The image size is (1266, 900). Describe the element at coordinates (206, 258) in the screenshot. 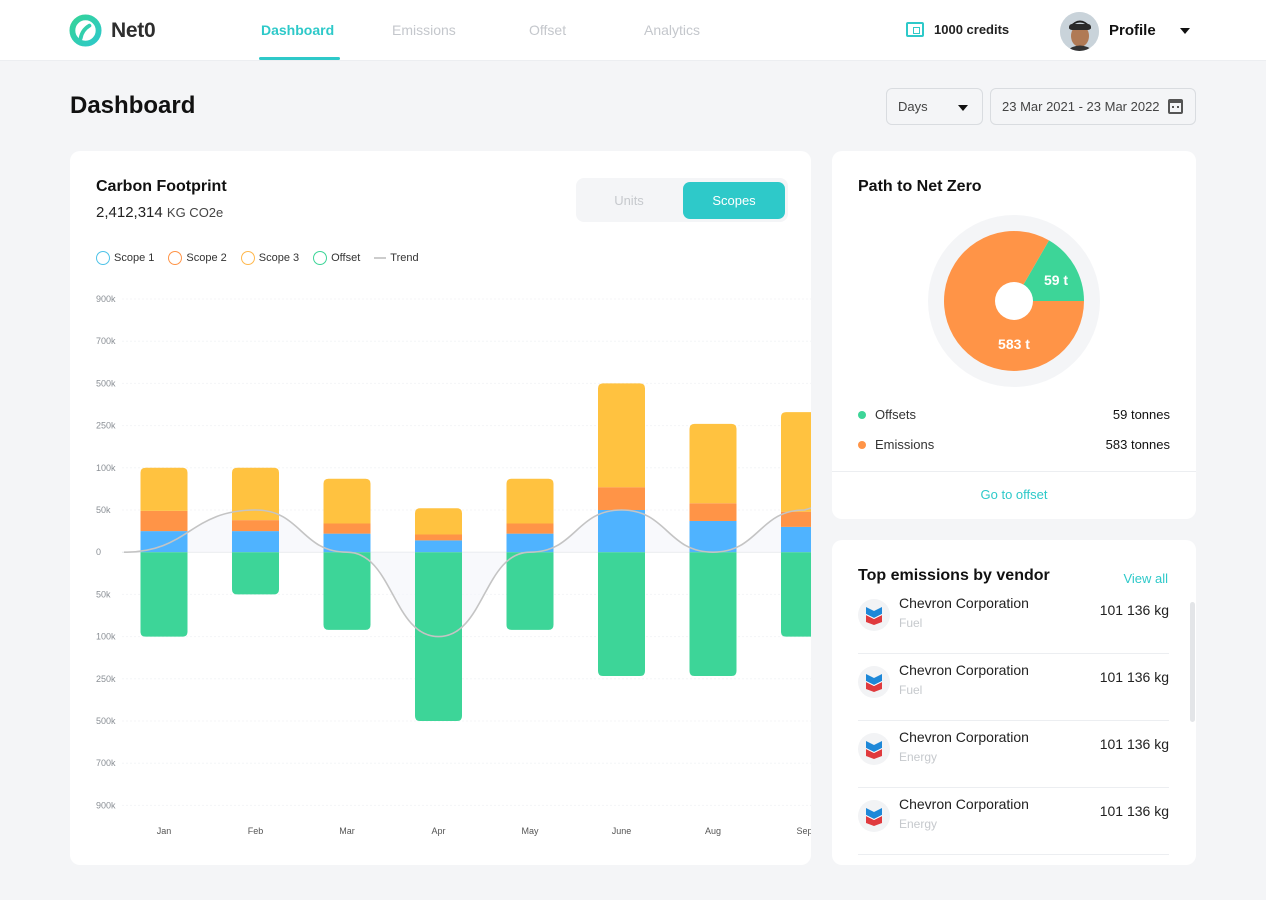

I see `legend-label: Scope 2` at that location.